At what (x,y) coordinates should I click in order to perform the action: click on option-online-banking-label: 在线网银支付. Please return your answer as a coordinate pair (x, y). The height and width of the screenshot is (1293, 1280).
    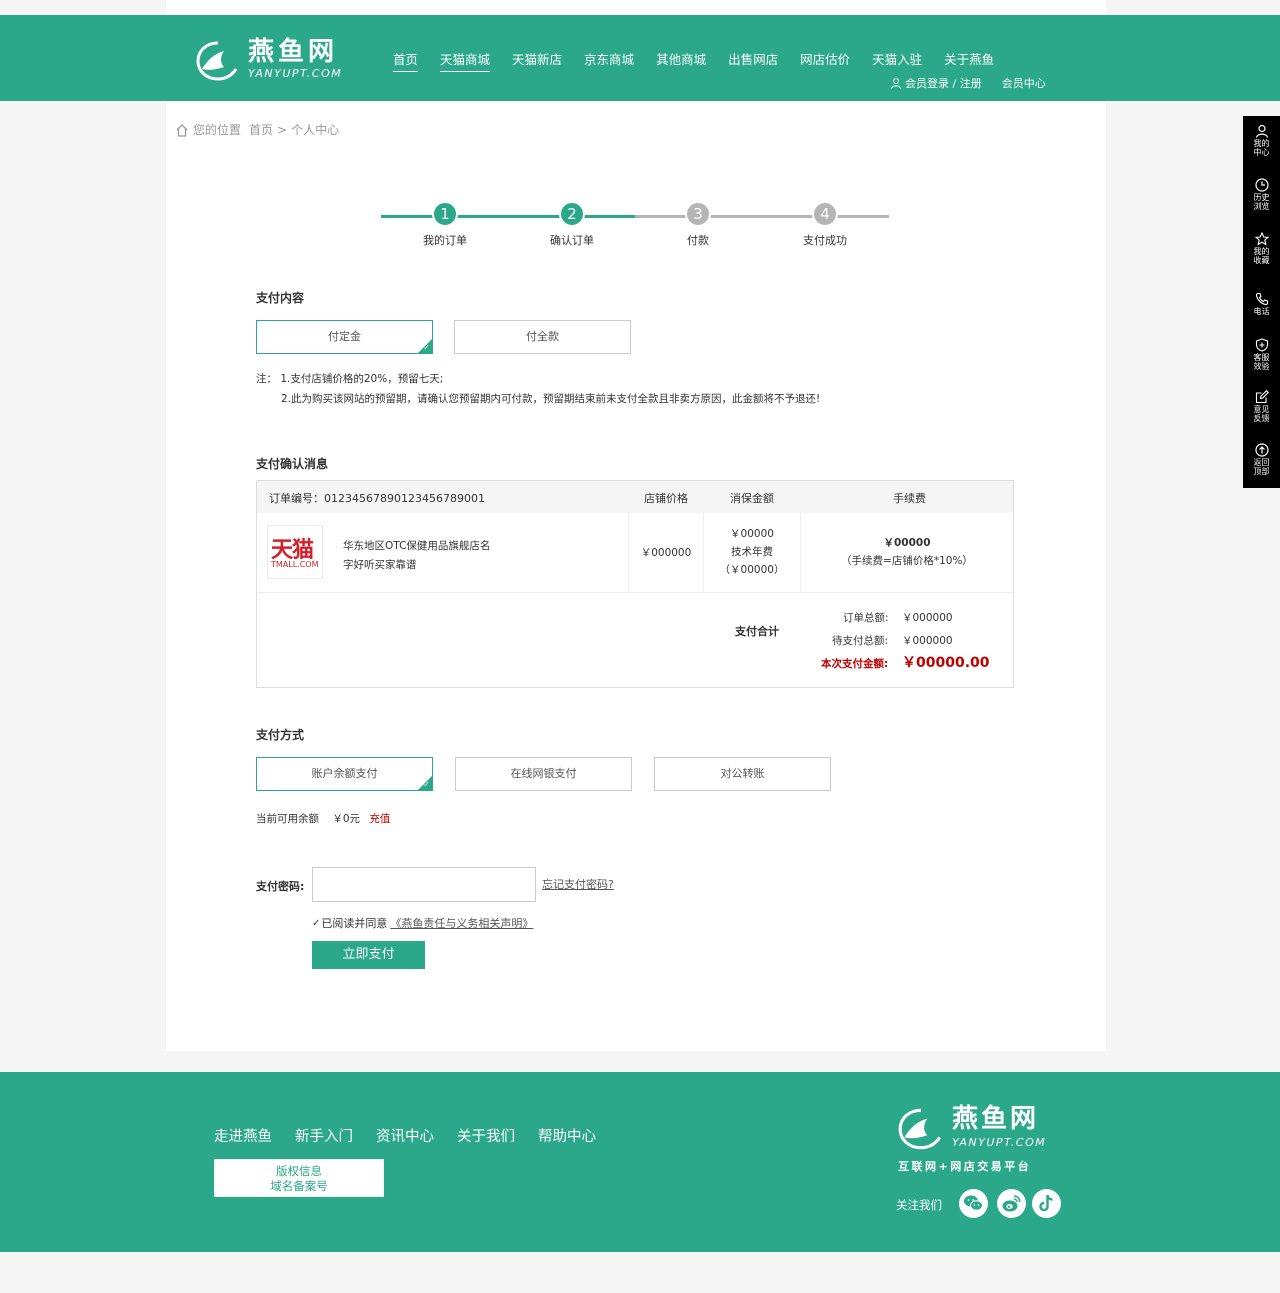
    Looking at the image, I should click on (543, 773).